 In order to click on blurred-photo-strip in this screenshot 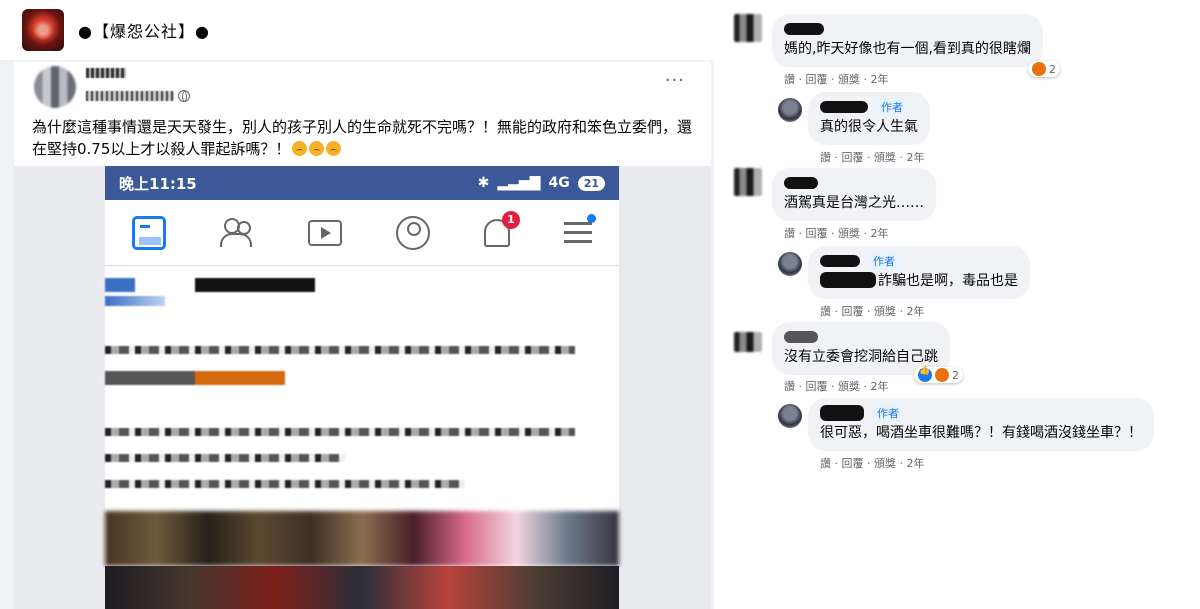, I will do `click(362, 538)`.